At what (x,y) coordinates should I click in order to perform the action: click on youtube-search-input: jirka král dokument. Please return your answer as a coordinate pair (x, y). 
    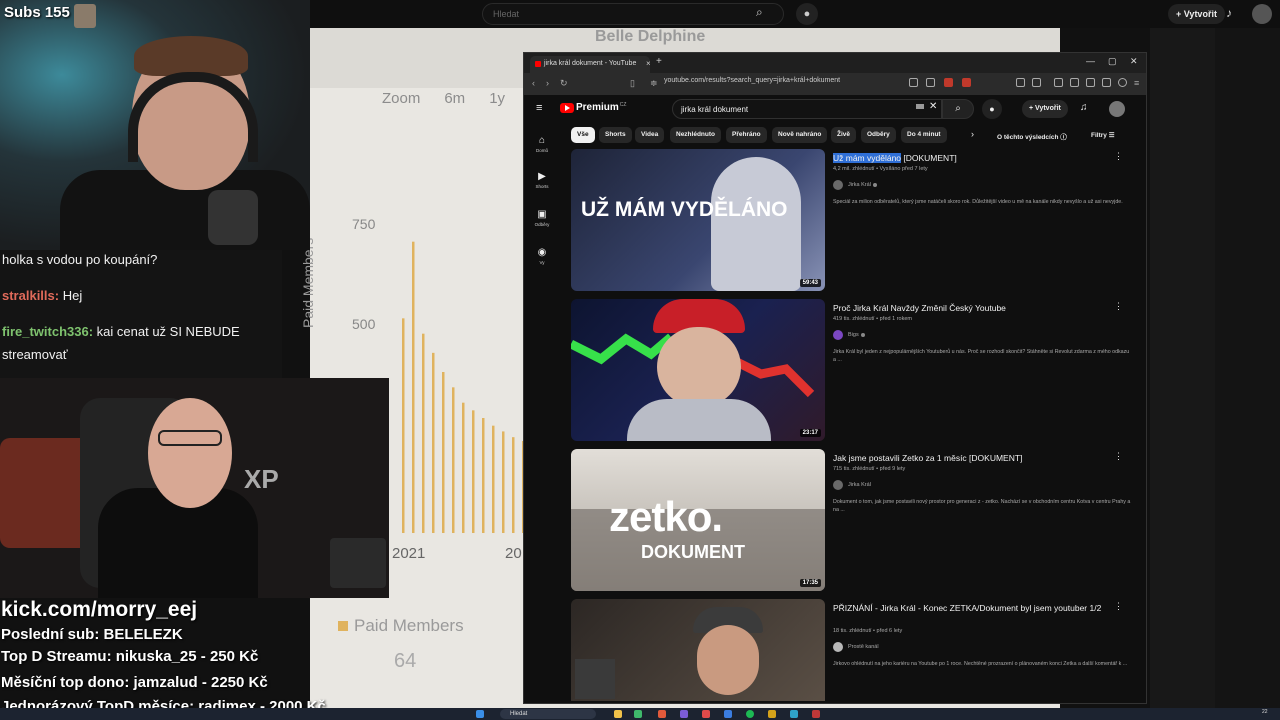
    Looking at the image, I should click on (807, 109).